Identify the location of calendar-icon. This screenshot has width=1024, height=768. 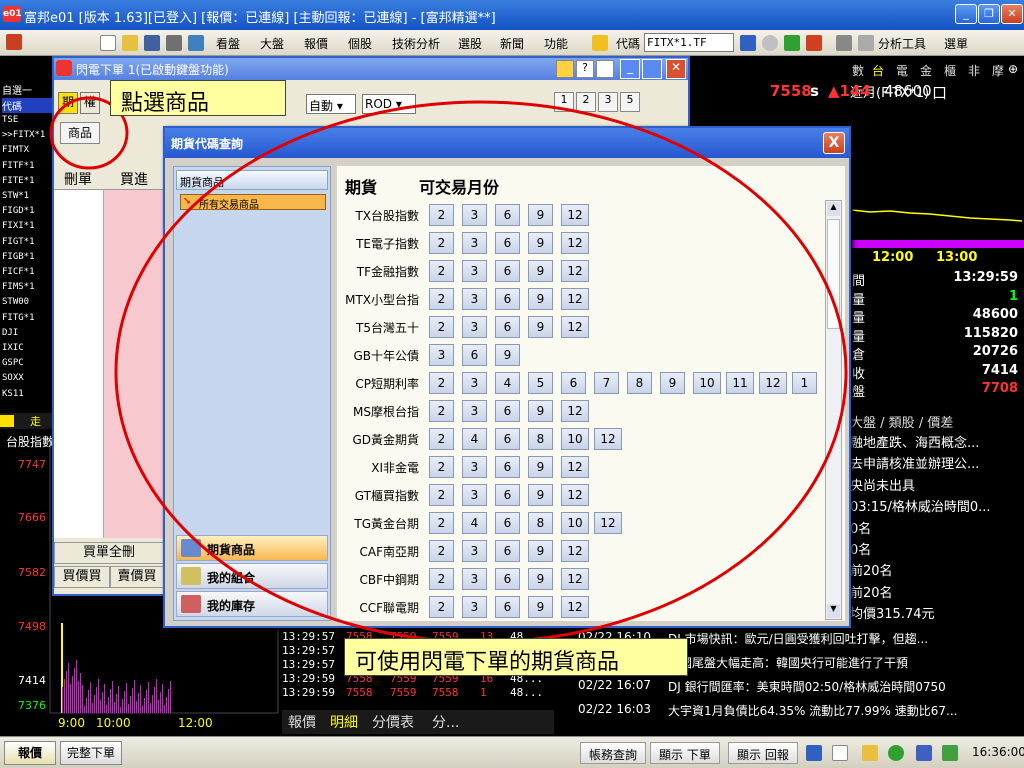
(814, 753).